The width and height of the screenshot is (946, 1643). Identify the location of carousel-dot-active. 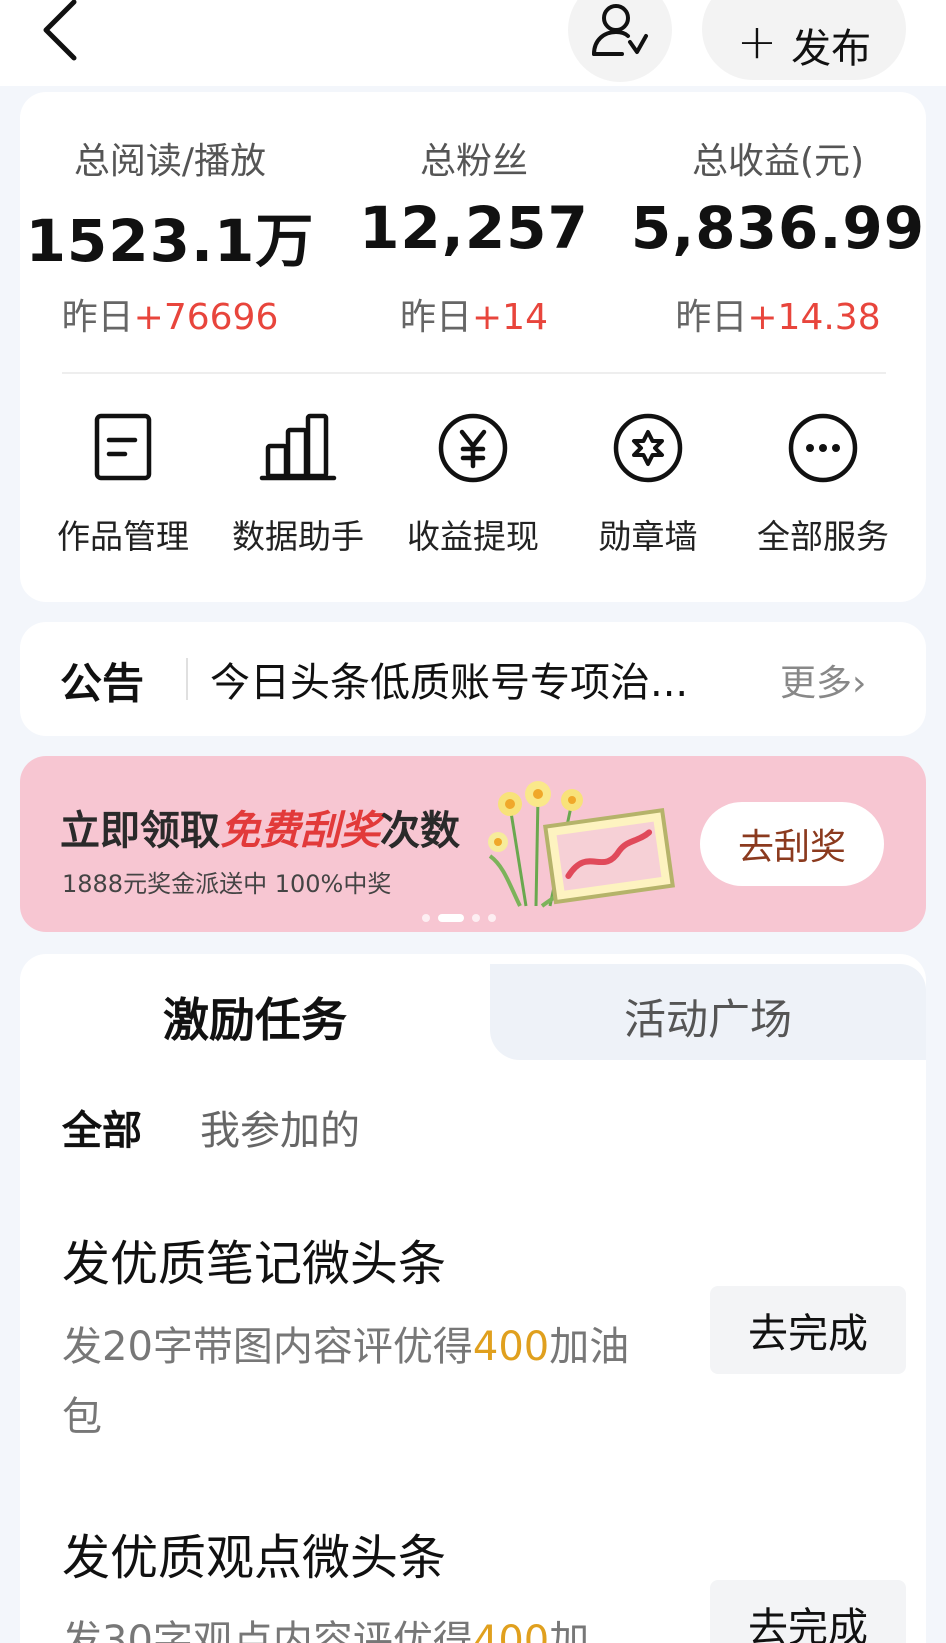
(451, 918).